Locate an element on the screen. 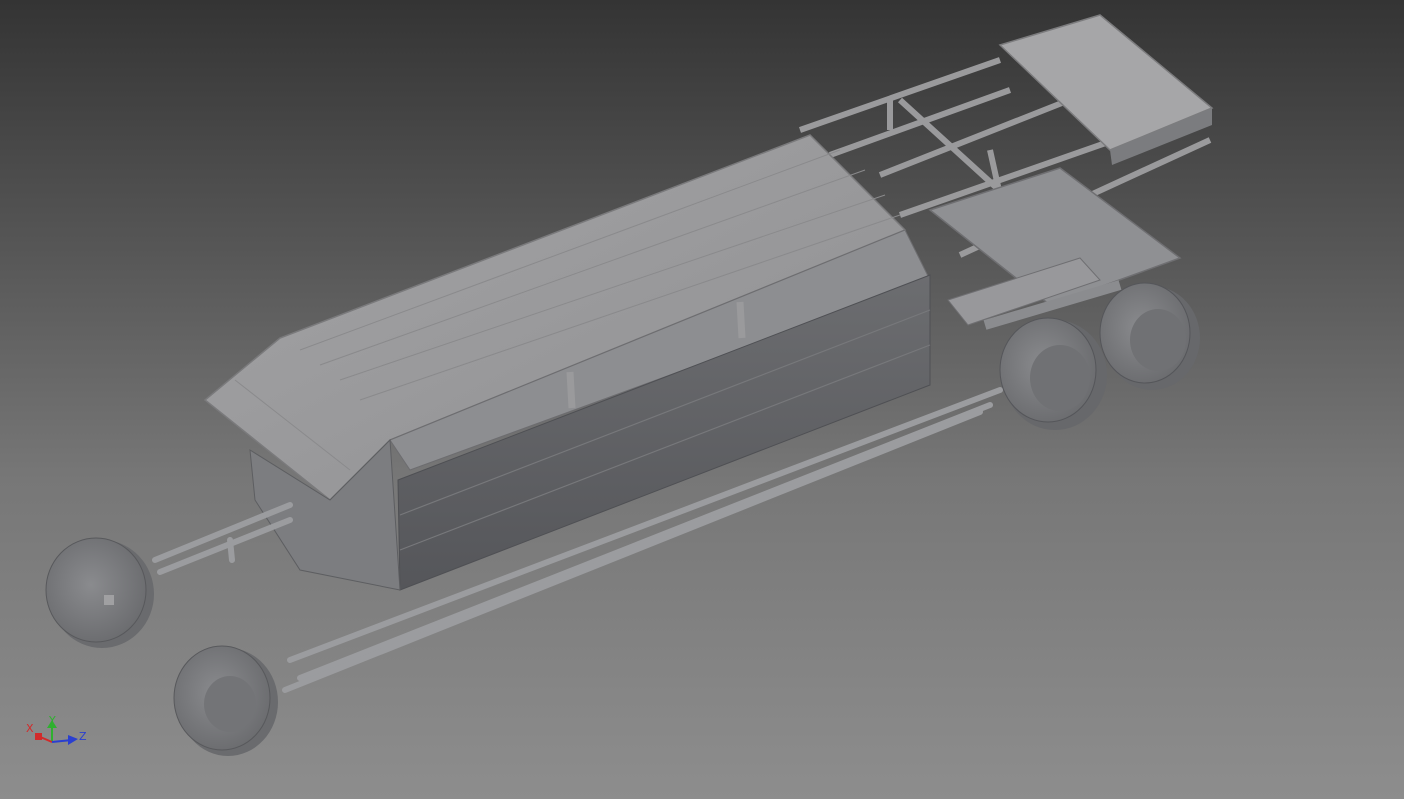 This screenshot has height=799, width=1404. z-axis-label: Z is located at coordinates (83, 736).